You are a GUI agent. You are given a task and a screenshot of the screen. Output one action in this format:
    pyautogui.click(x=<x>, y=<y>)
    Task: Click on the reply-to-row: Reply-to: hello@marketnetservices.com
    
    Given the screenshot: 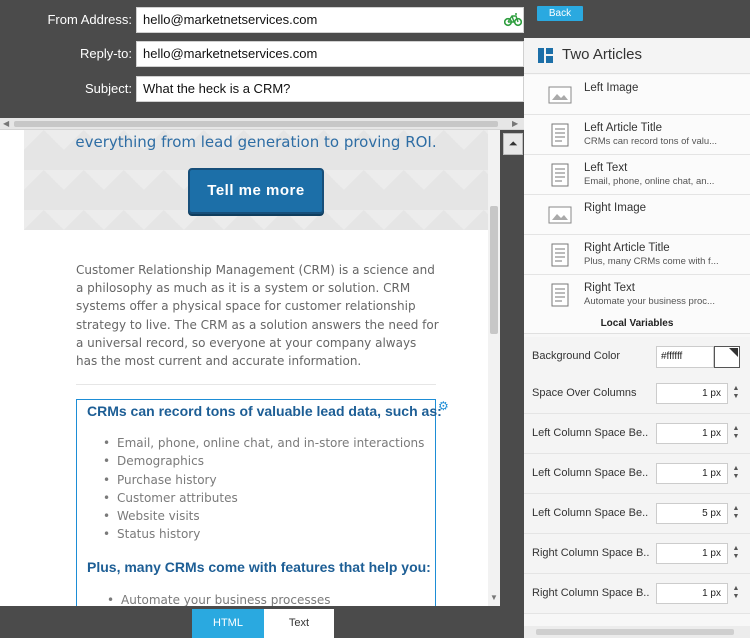 What is the action you would take?
    pyautogui.click(x=262, y=54)
    